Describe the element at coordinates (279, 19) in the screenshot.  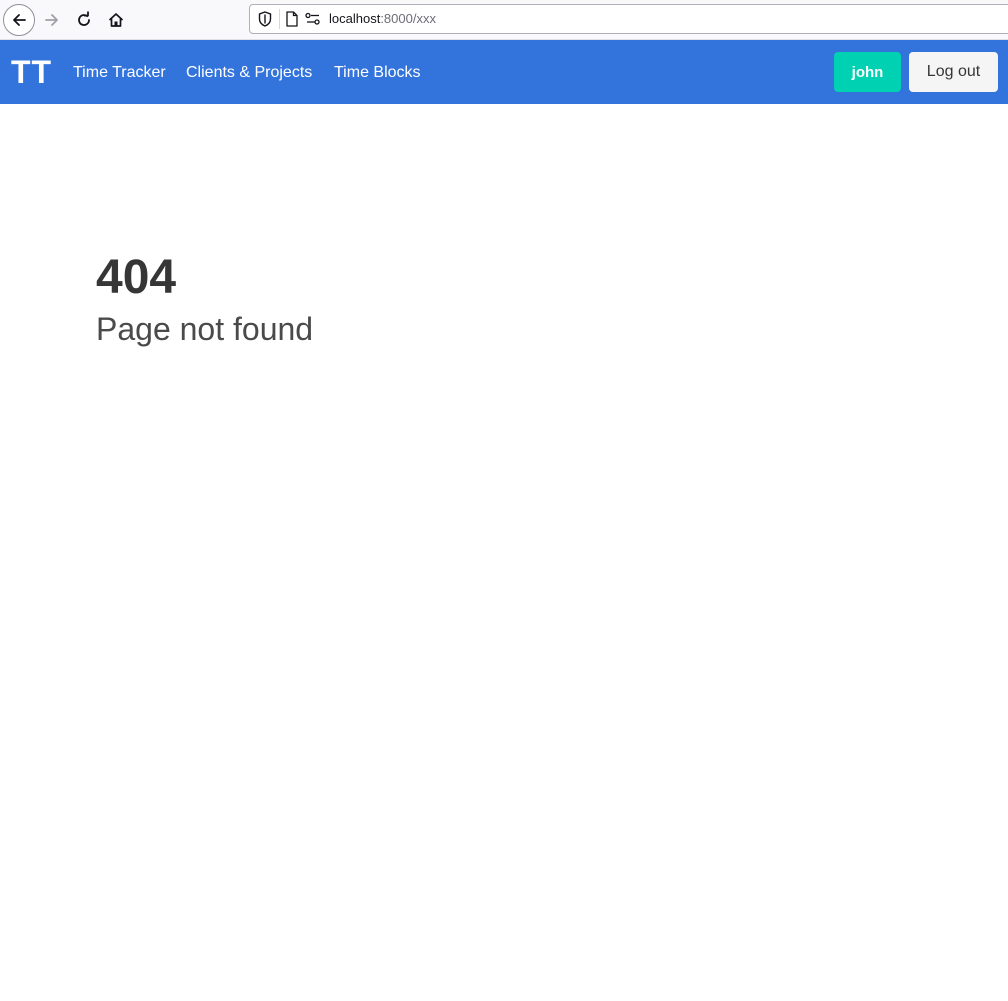
I see `url-separator` at that location.